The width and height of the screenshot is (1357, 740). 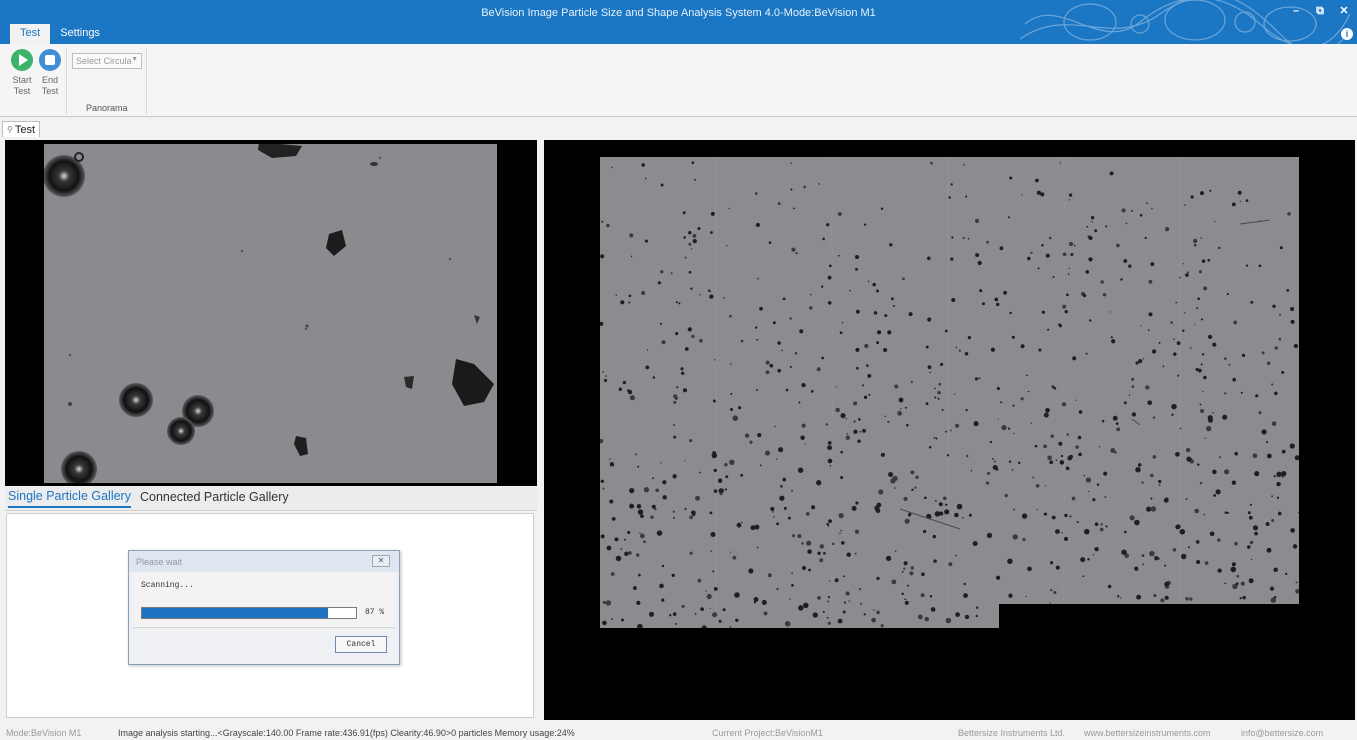 I want to click on dialog-title-bar: Please wait ✕, so click(x=264, y=561).